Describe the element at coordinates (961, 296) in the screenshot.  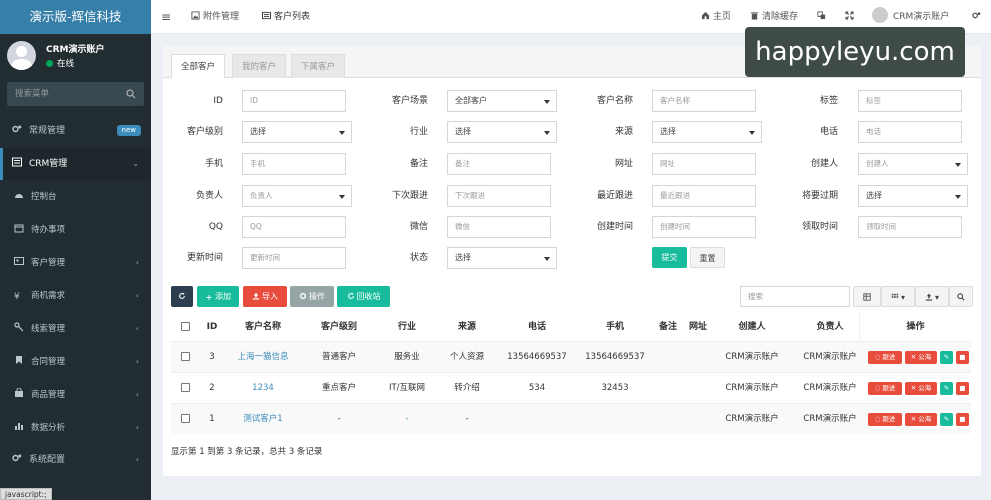
I see `search-toggle-button` at that location.